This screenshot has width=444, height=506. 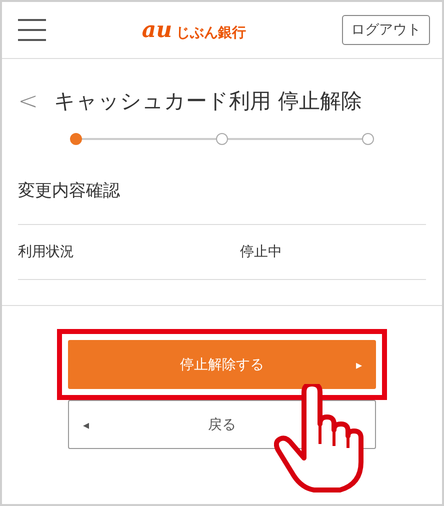 What do you see at coordinates (69, 191) in the screenshot?
I see `section-title: 変更内容確認` at bounding box center [69, 191].